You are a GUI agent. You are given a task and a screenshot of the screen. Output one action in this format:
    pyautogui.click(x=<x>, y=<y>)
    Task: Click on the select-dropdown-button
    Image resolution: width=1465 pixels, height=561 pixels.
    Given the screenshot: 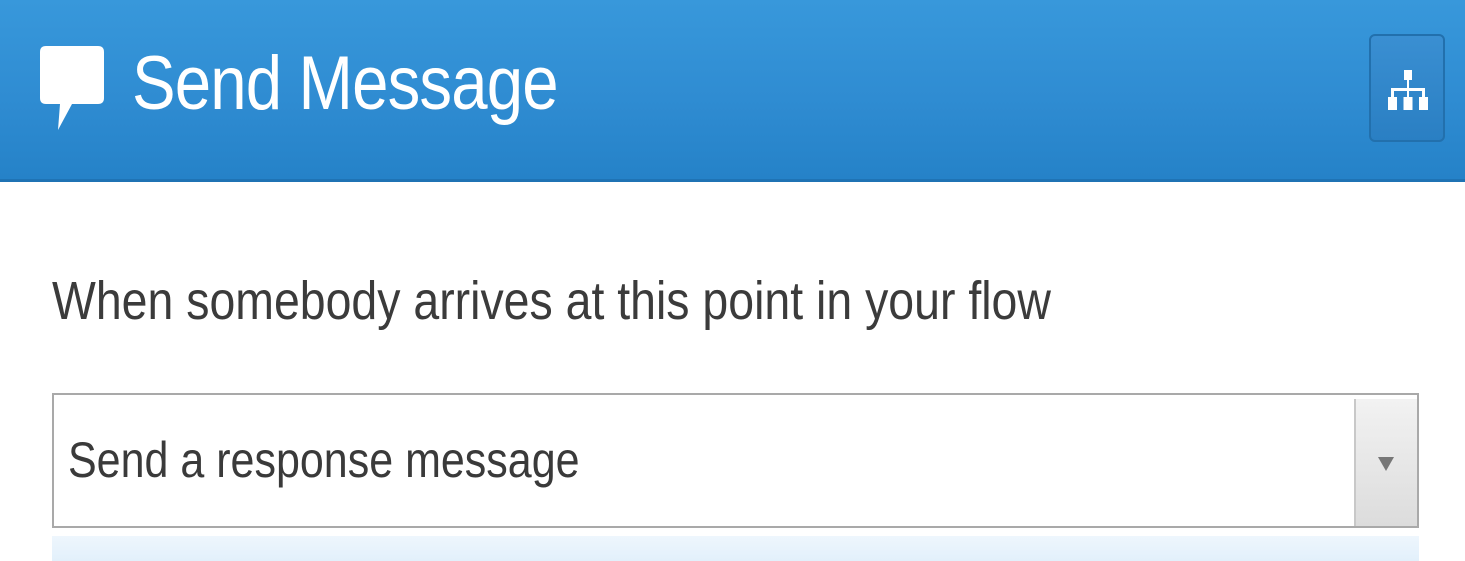 What is the action you would take?
    pyautogui.click(x=1385, y=462)
    